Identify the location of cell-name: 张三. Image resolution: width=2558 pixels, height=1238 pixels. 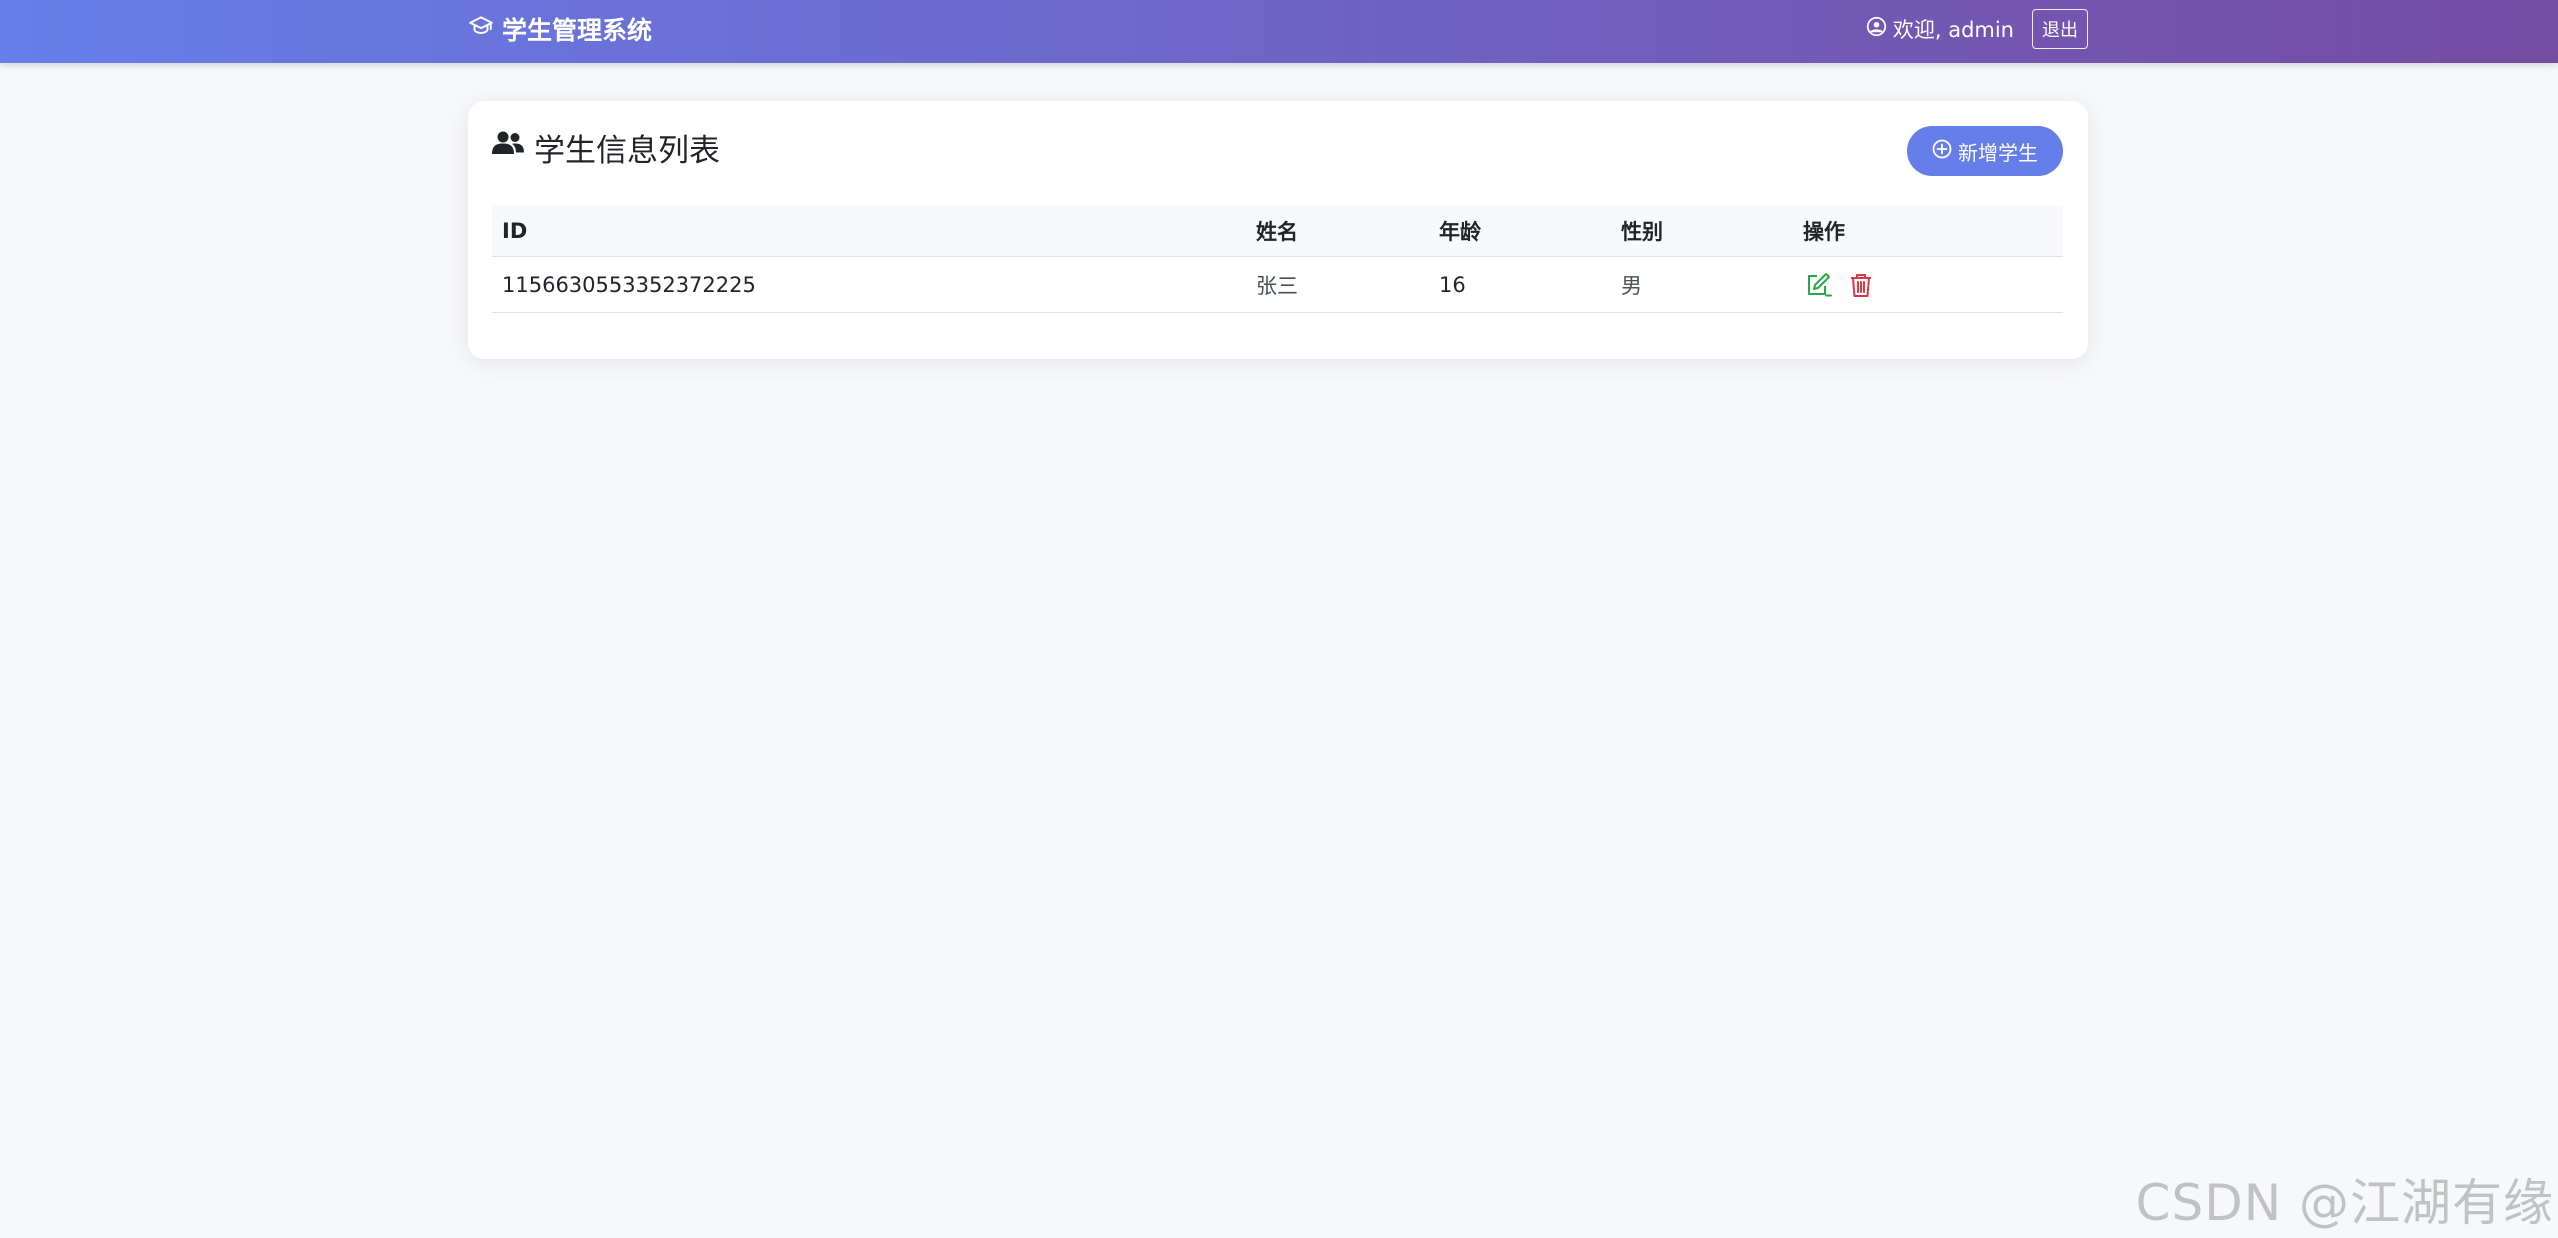
(1337, 284).